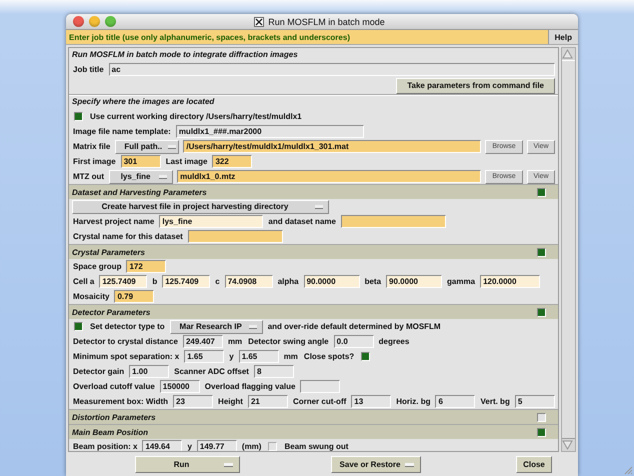 This screenshot has width=634, height=476. I want to click on field-label: MTZ out, so click(89, 176).